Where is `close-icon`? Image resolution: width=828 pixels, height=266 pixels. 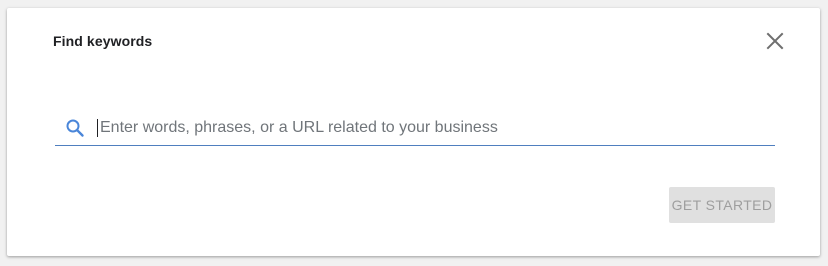
close-icon is located at coordinates (775, 41).